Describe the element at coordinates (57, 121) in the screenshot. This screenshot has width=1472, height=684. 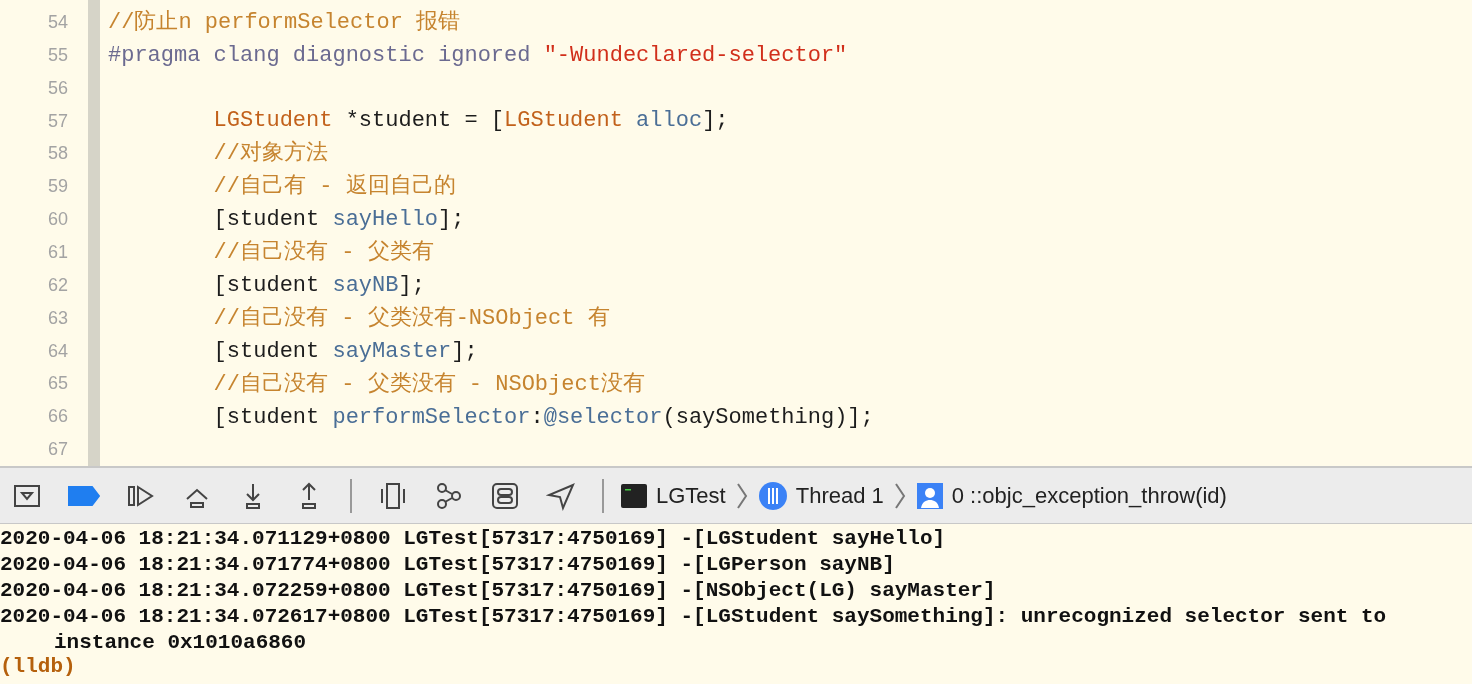
I see `line-number: 57` at that location.